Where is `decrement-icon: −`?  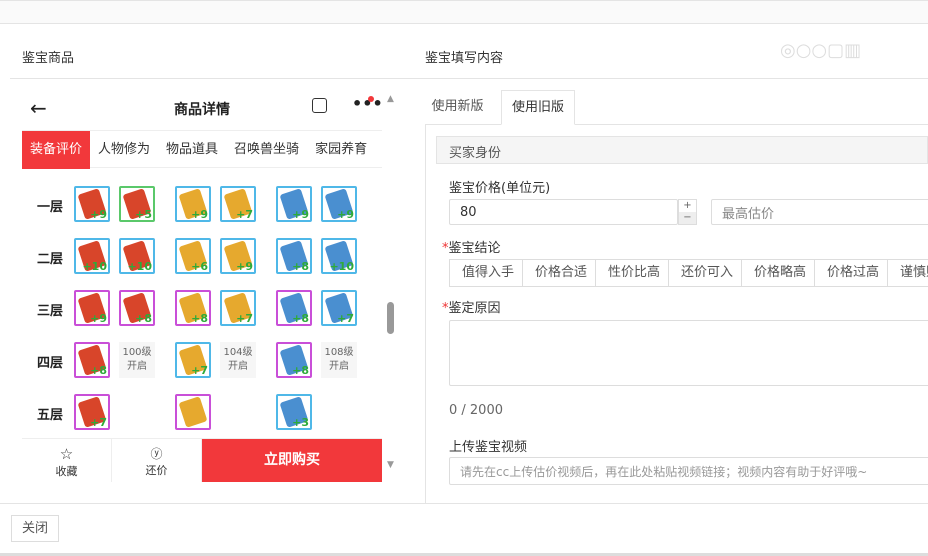 decrement-icon: − is located at coordinates (687, 218).